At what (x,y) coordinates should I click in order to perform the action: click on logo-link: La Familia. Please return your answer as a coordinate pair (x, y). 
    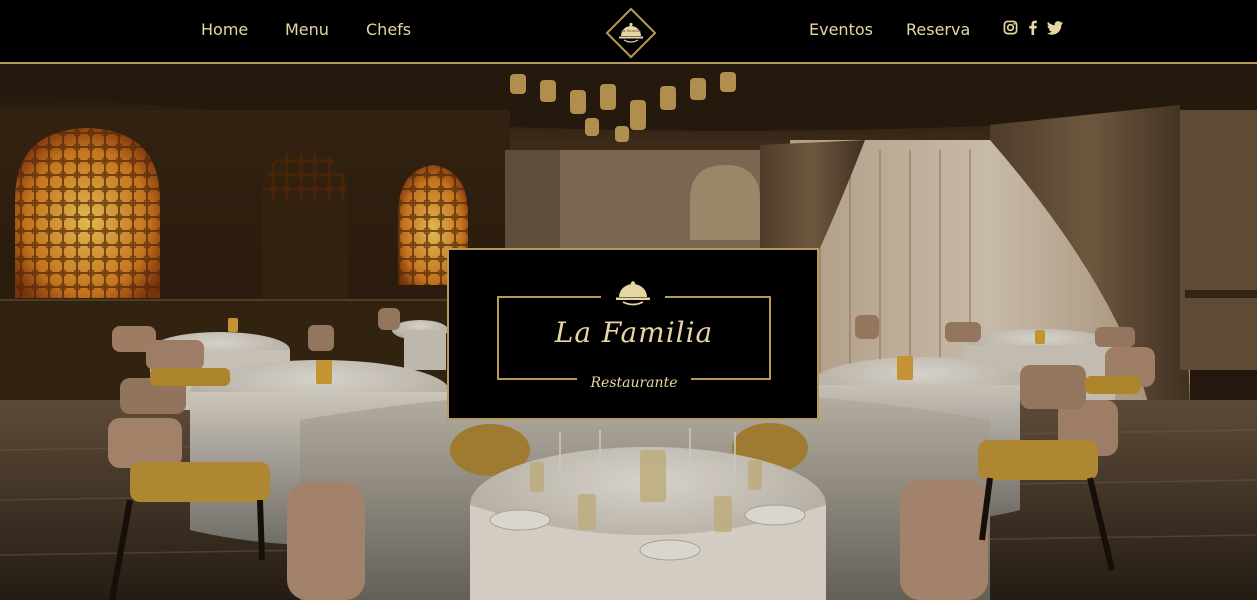
    Looking at the image, I should click on (631, 33).